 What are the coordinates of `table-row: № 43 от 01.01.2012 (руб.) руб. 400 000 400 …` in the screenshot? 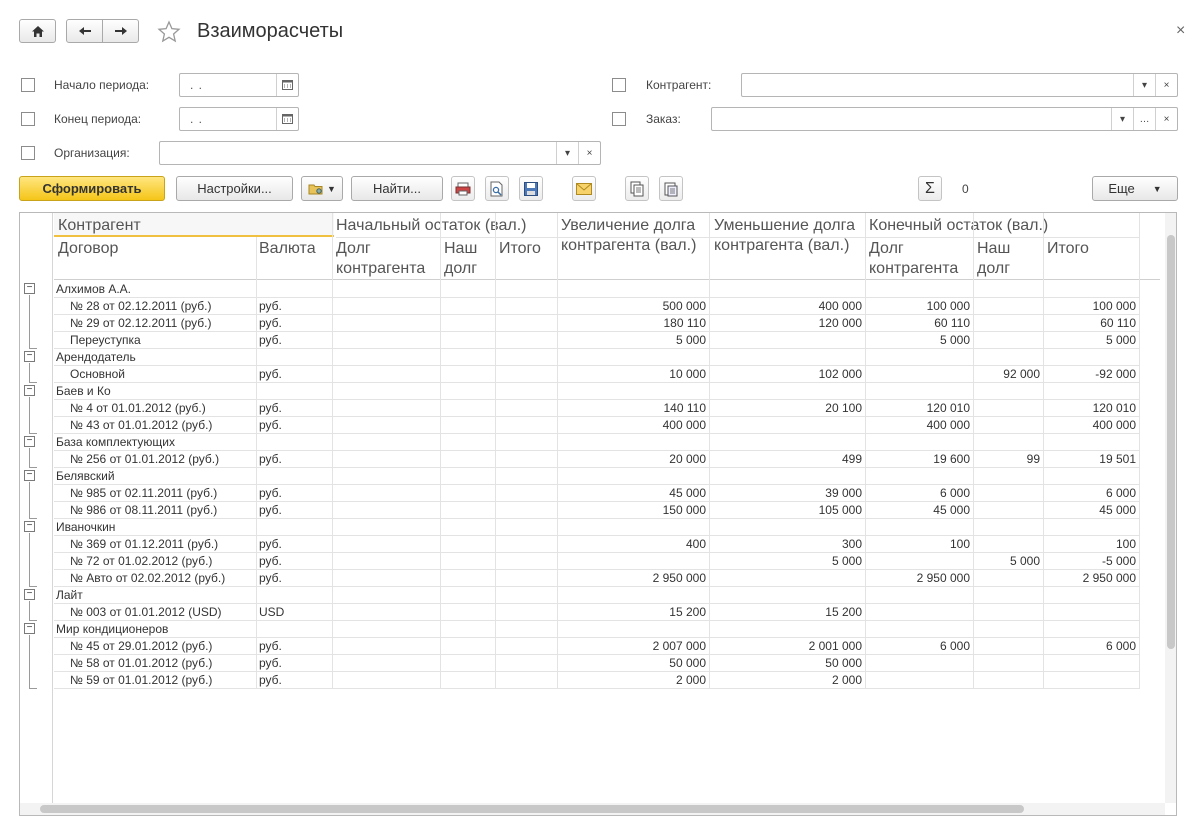 It's located at (580, 425).